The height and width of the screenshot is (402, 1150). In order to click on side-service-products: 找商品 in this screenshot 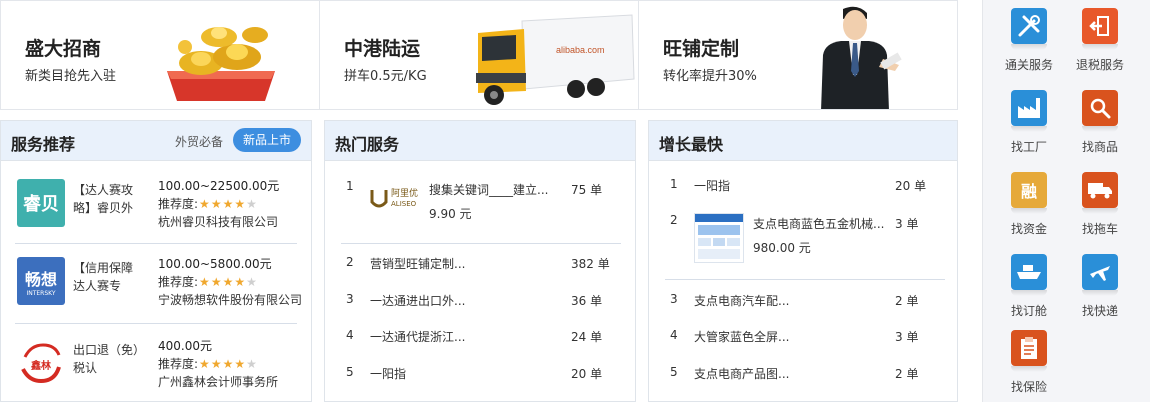, I will do `click(1100, 122)`.